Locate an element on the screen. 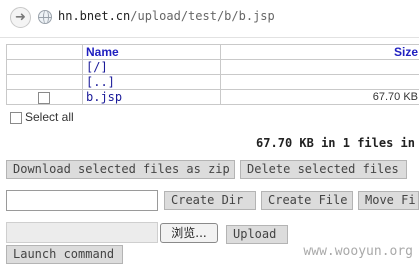  table-row: [..] is located at coordinates (212, 82).